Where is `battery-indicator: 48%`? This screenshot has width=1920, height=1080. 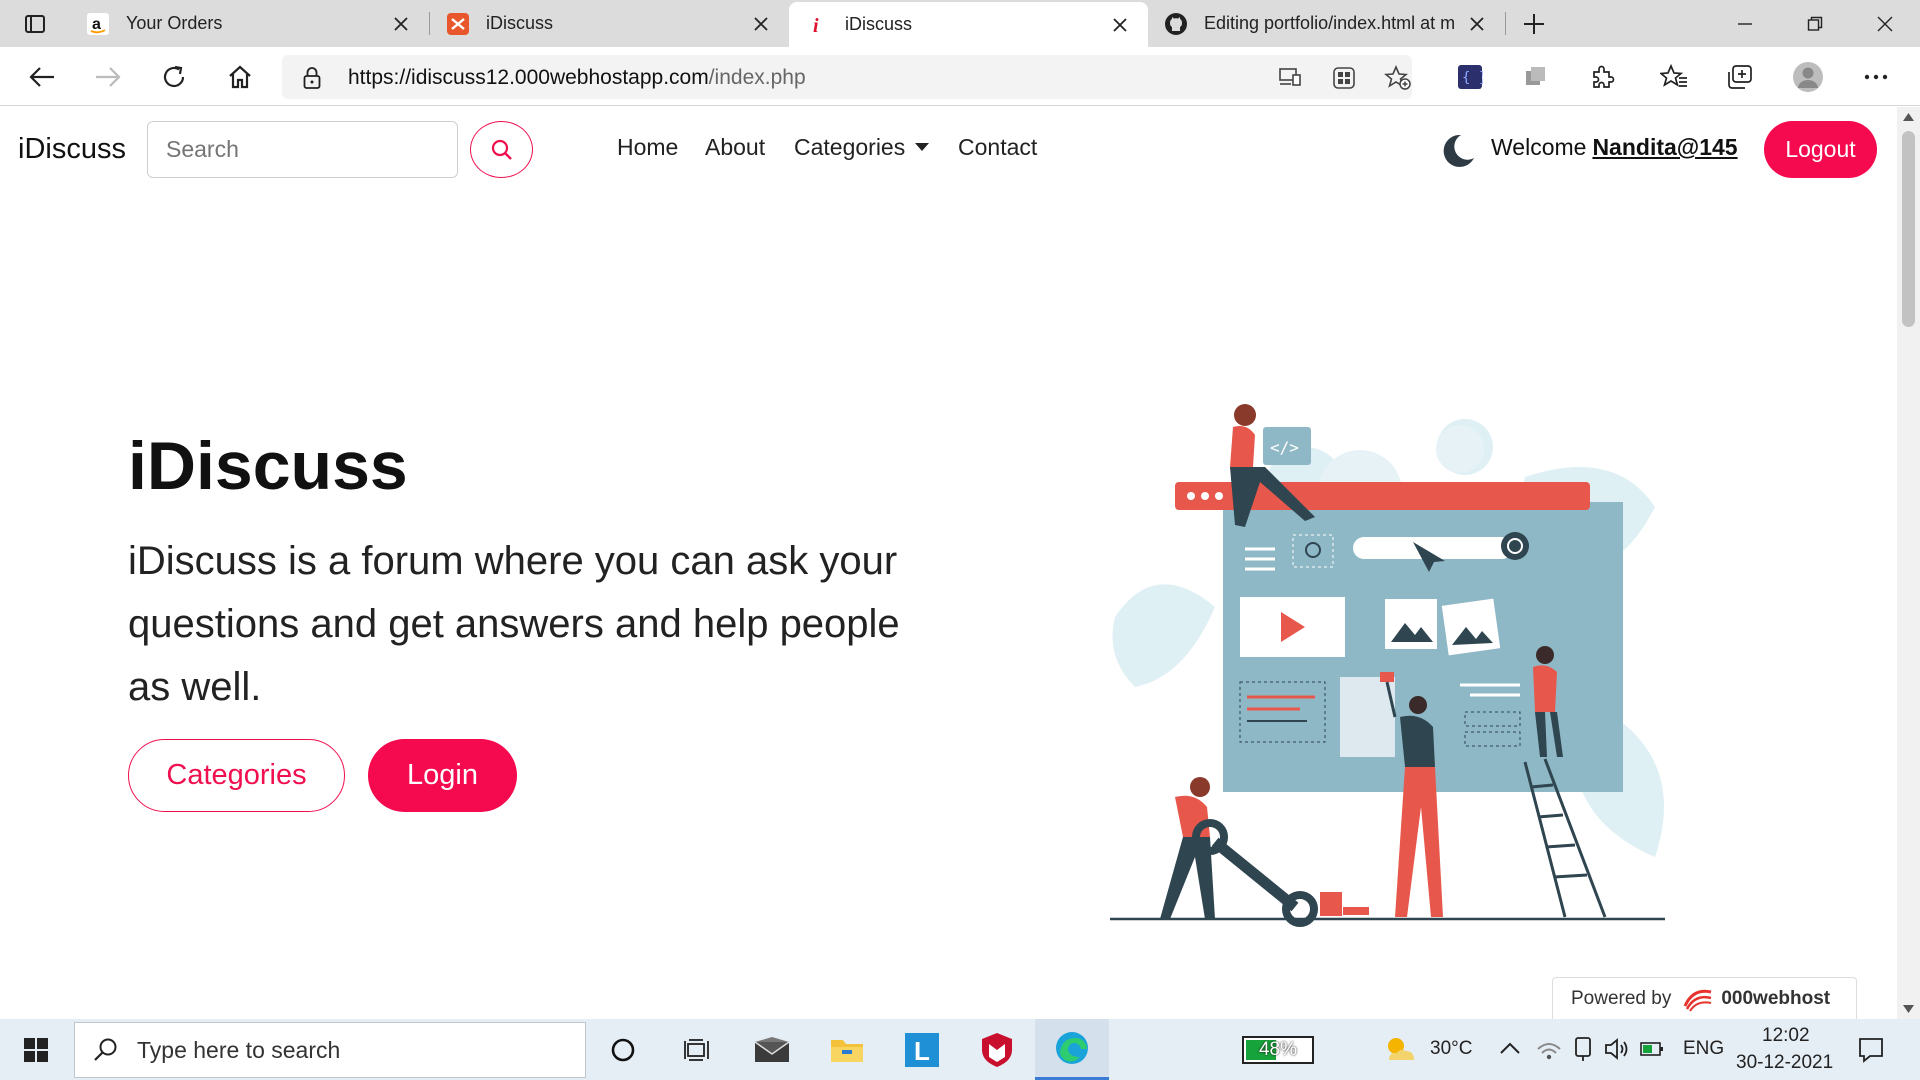
battery-indicator: 48% is located at coordinates (1278, 1050).